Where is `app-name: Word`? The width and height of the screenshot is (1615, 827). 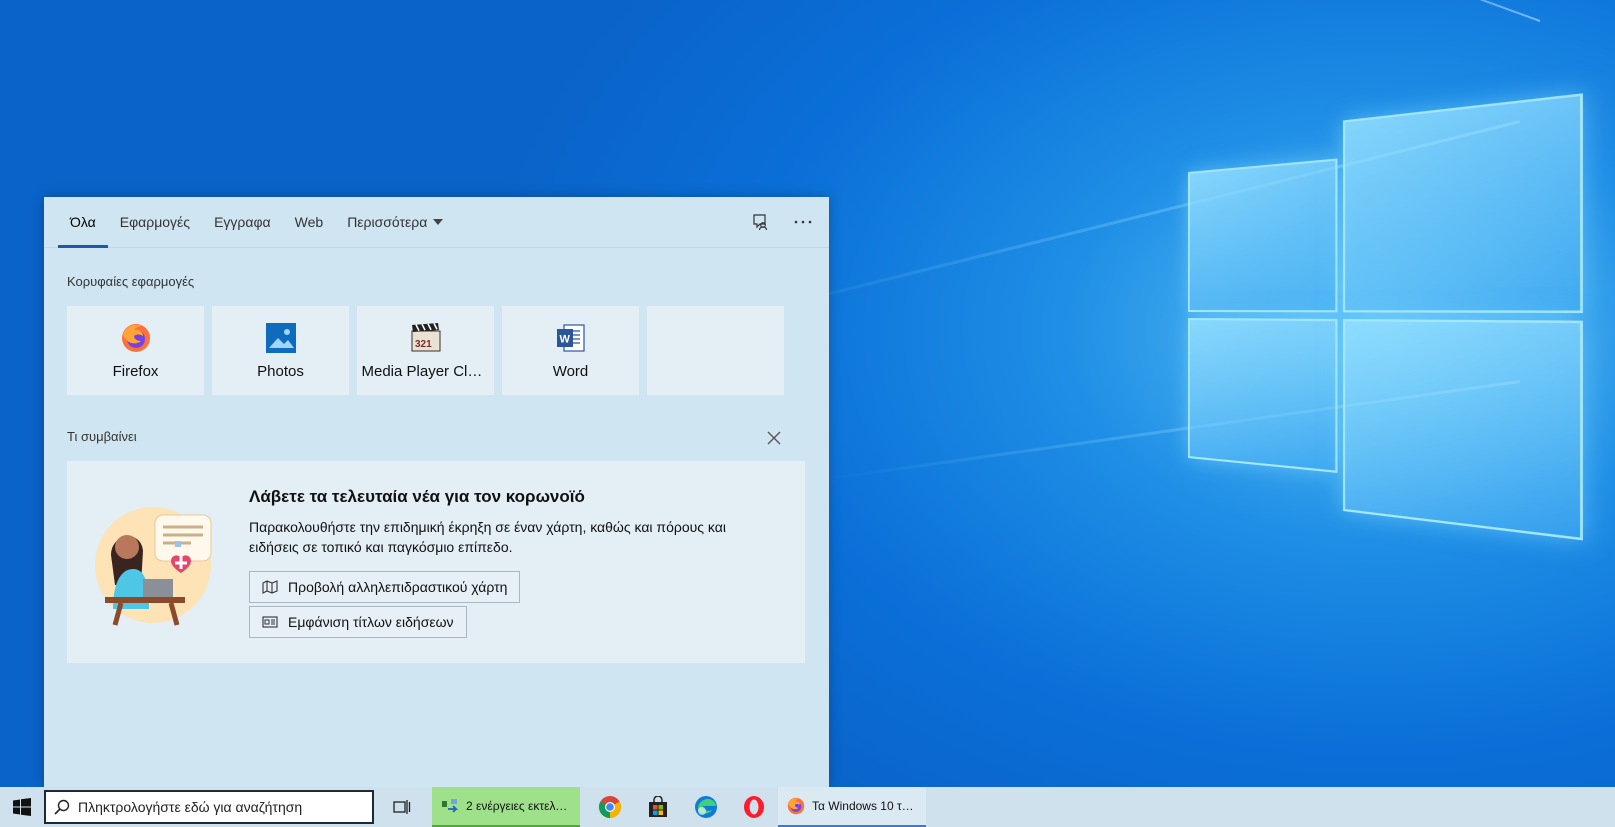
app-name: Word is located at coordinates (570, 371).